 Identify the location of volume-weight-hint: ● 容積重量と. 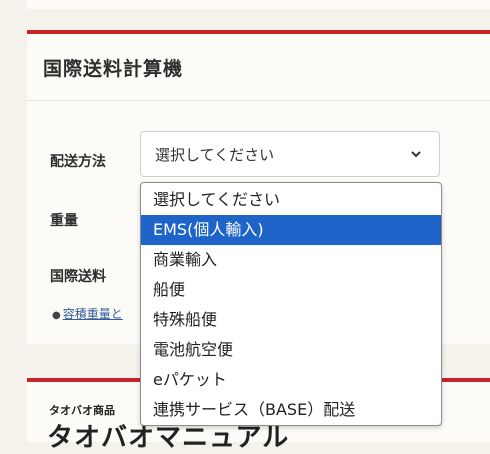
(87, 313).